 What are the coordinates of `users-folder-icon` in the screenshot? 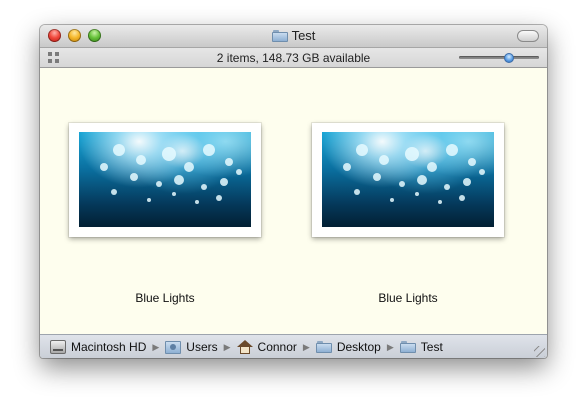 It's located at (173, 347).